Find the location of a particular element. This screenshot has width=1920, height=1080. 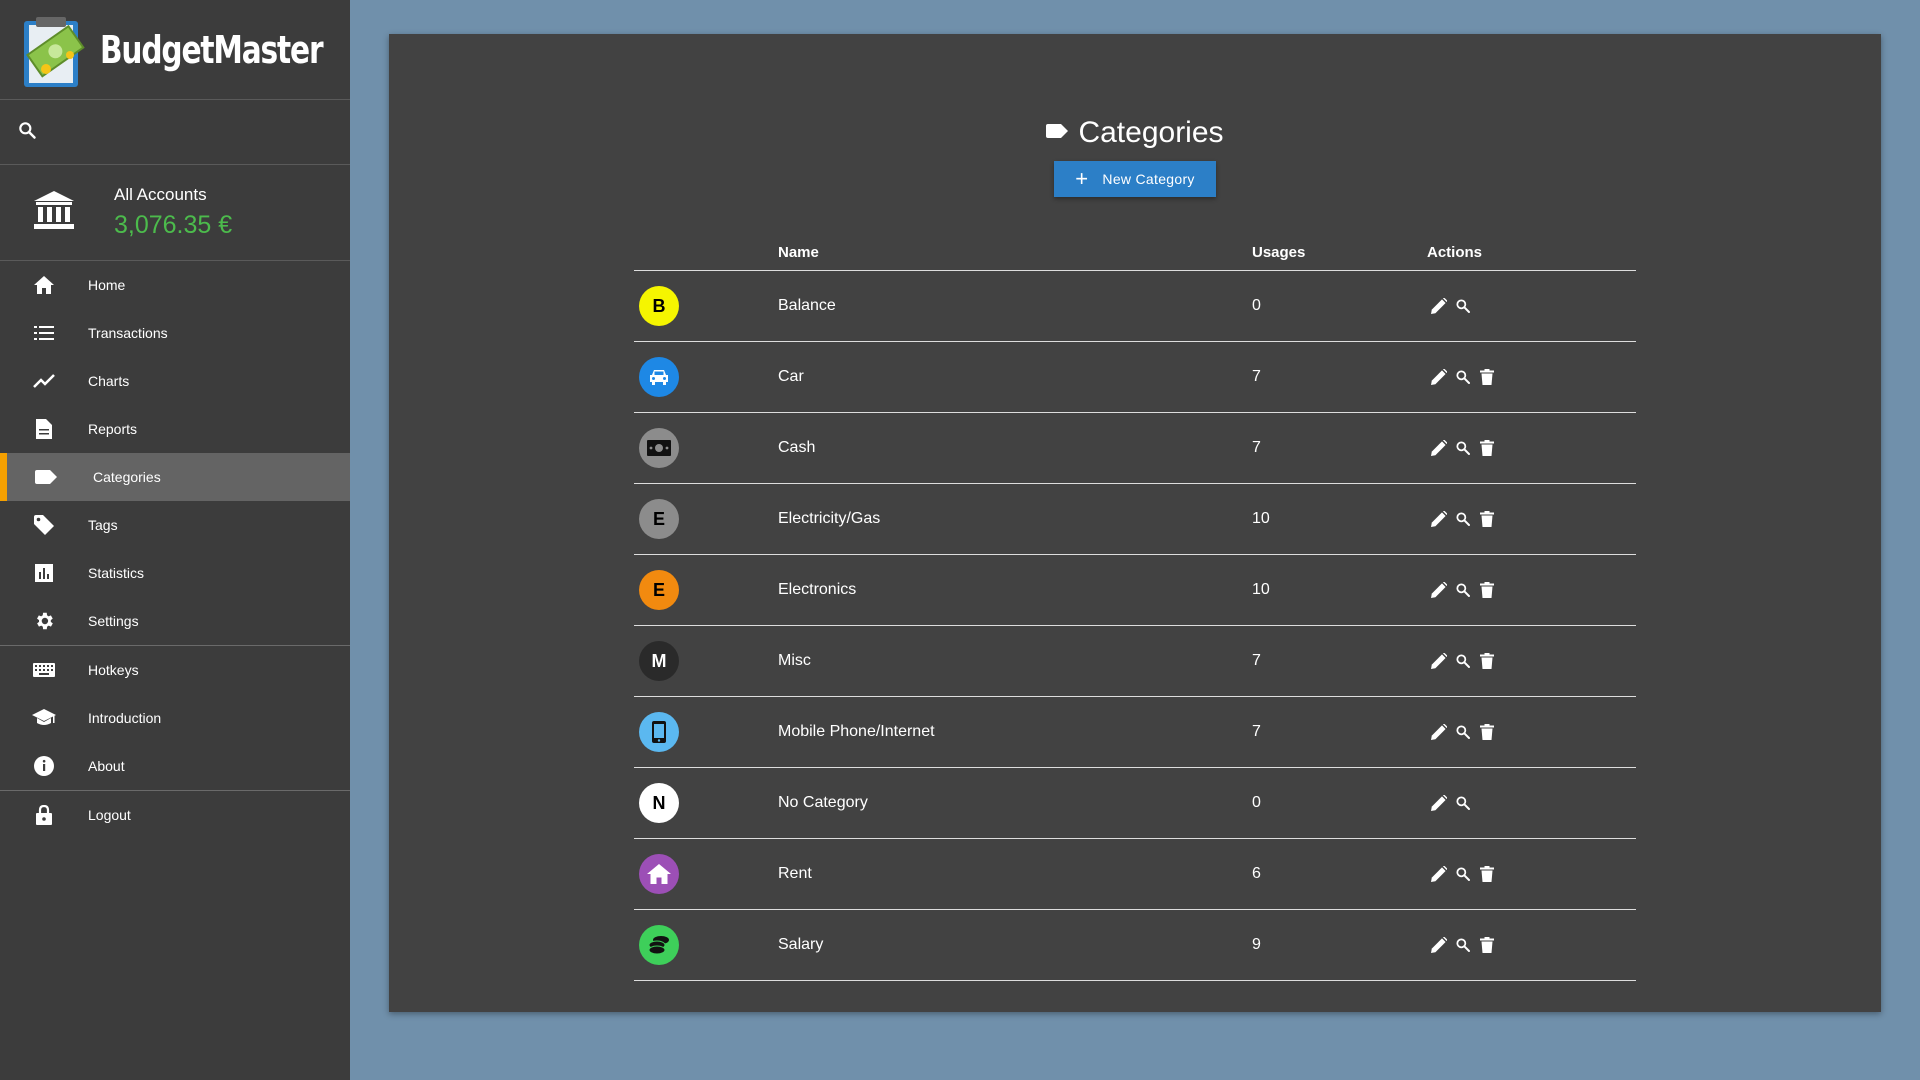

nav-label: About is located at coordinates (106, 766).